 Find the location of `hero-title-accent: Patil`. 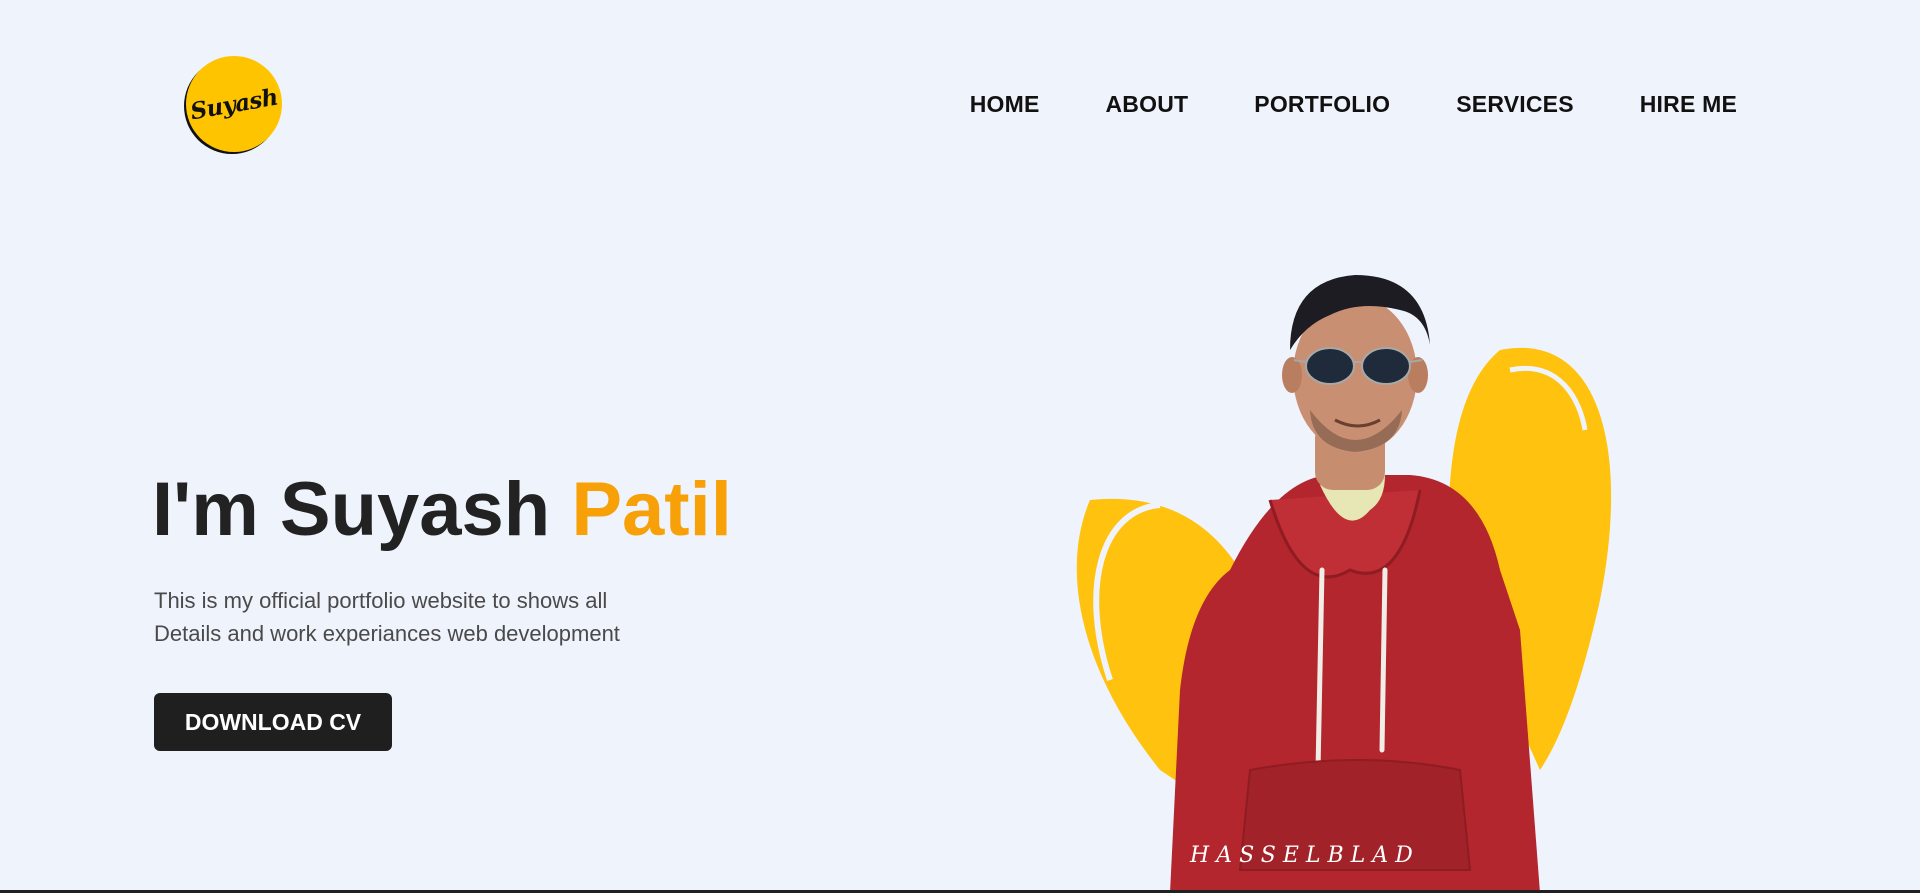

hero-title-accent: Patil is located at coordinates (651, 509).